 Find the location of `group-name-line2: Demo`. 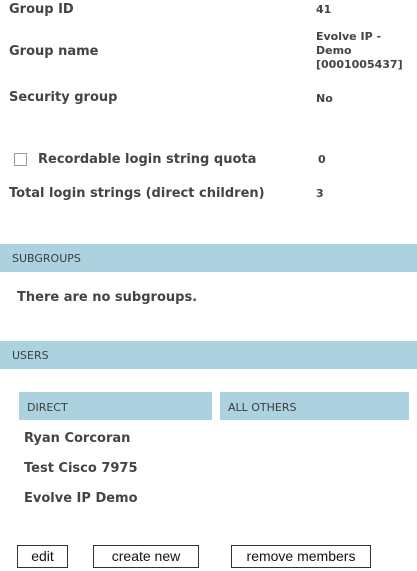

group-name-line2: Demo is located at coordinates (334, 50).